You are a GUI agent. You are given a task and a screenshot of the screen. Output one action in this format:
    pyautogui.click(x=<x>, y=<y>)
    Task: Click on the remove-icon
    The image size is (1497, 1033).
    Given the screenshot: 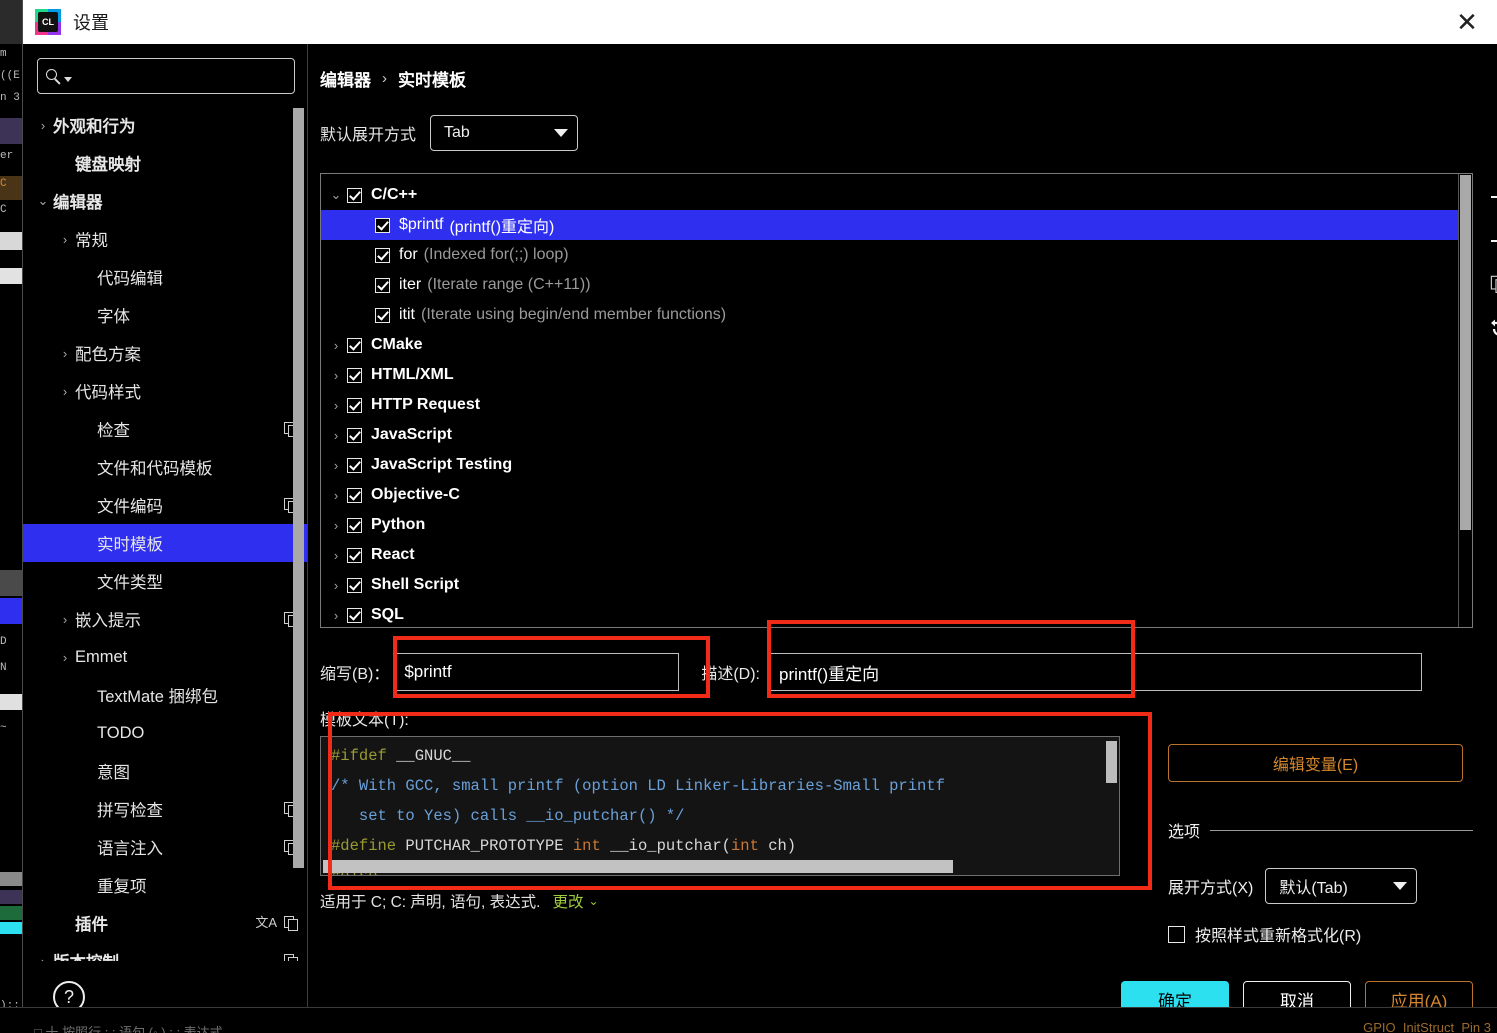 What is the action you would take?
    pyautogui.click(x=1491, y=241)
    